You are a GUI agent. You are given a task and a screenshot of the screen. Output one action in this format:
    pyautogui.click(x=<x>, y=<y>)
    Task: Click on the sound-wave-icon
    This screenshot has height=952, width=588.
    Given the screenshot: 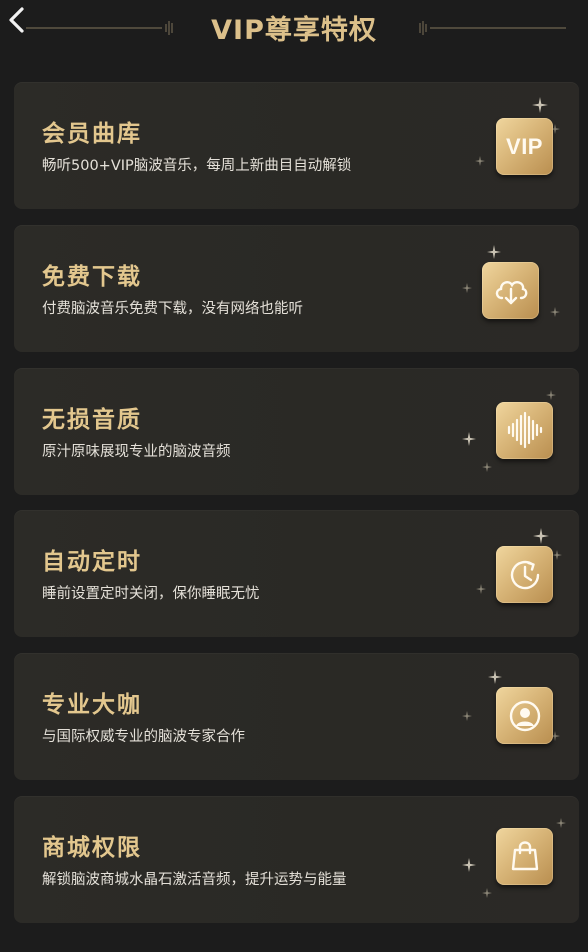 What is the action you would take?
    pyautogui.click(x=524, y=430)
    